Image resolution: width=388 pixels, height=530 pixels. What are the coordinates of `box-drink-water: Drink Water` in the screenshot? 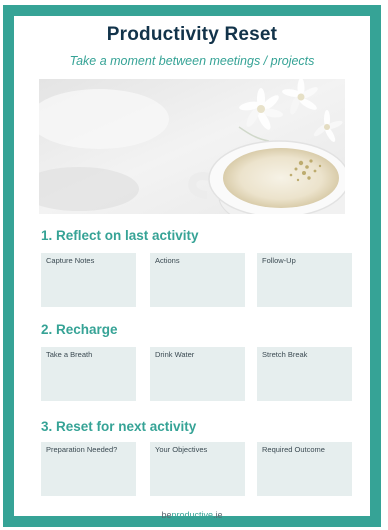 It's located at (197, 374).